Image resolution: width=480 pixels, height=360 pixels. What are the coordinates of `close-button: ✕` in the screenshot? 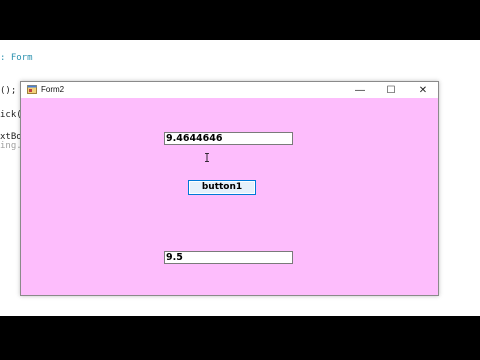 It's located at (423, 90).